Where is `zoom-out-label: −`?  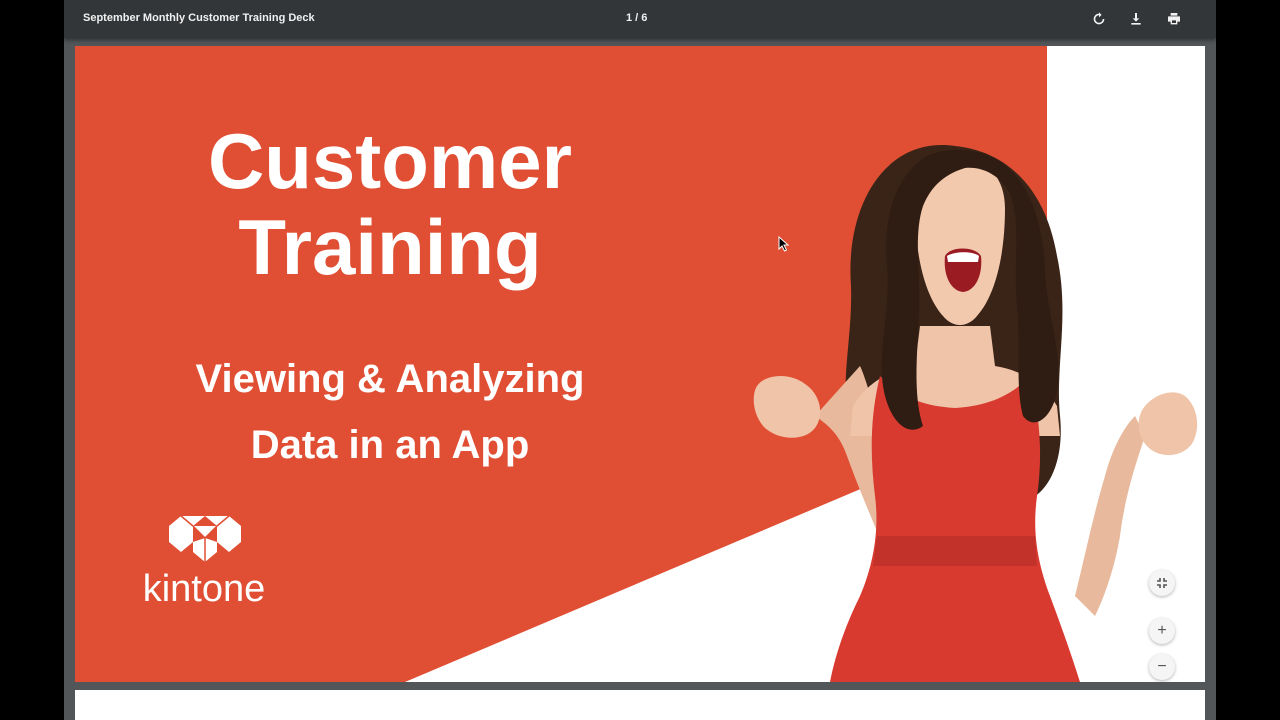
zoom-out-label: − is located at coordinates (1162, 666).